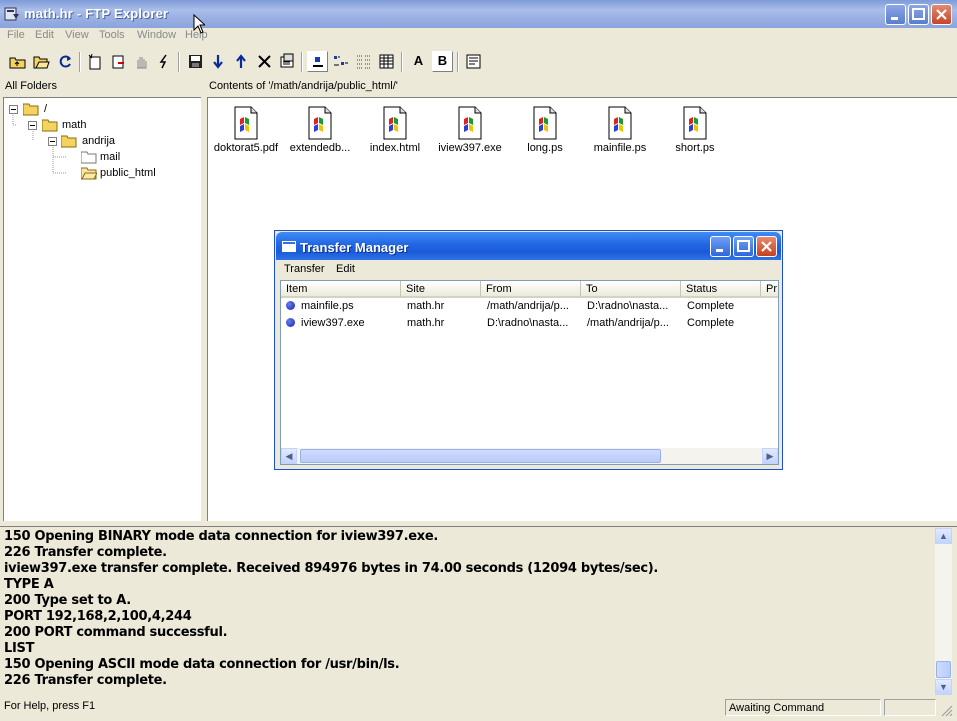 The image size is (957, 721). What do you see at coordinates (528, 246) in the screenshot?
I see `transfer-manager-title-bar: Transfer Manager` at bounding box center [528, 246].